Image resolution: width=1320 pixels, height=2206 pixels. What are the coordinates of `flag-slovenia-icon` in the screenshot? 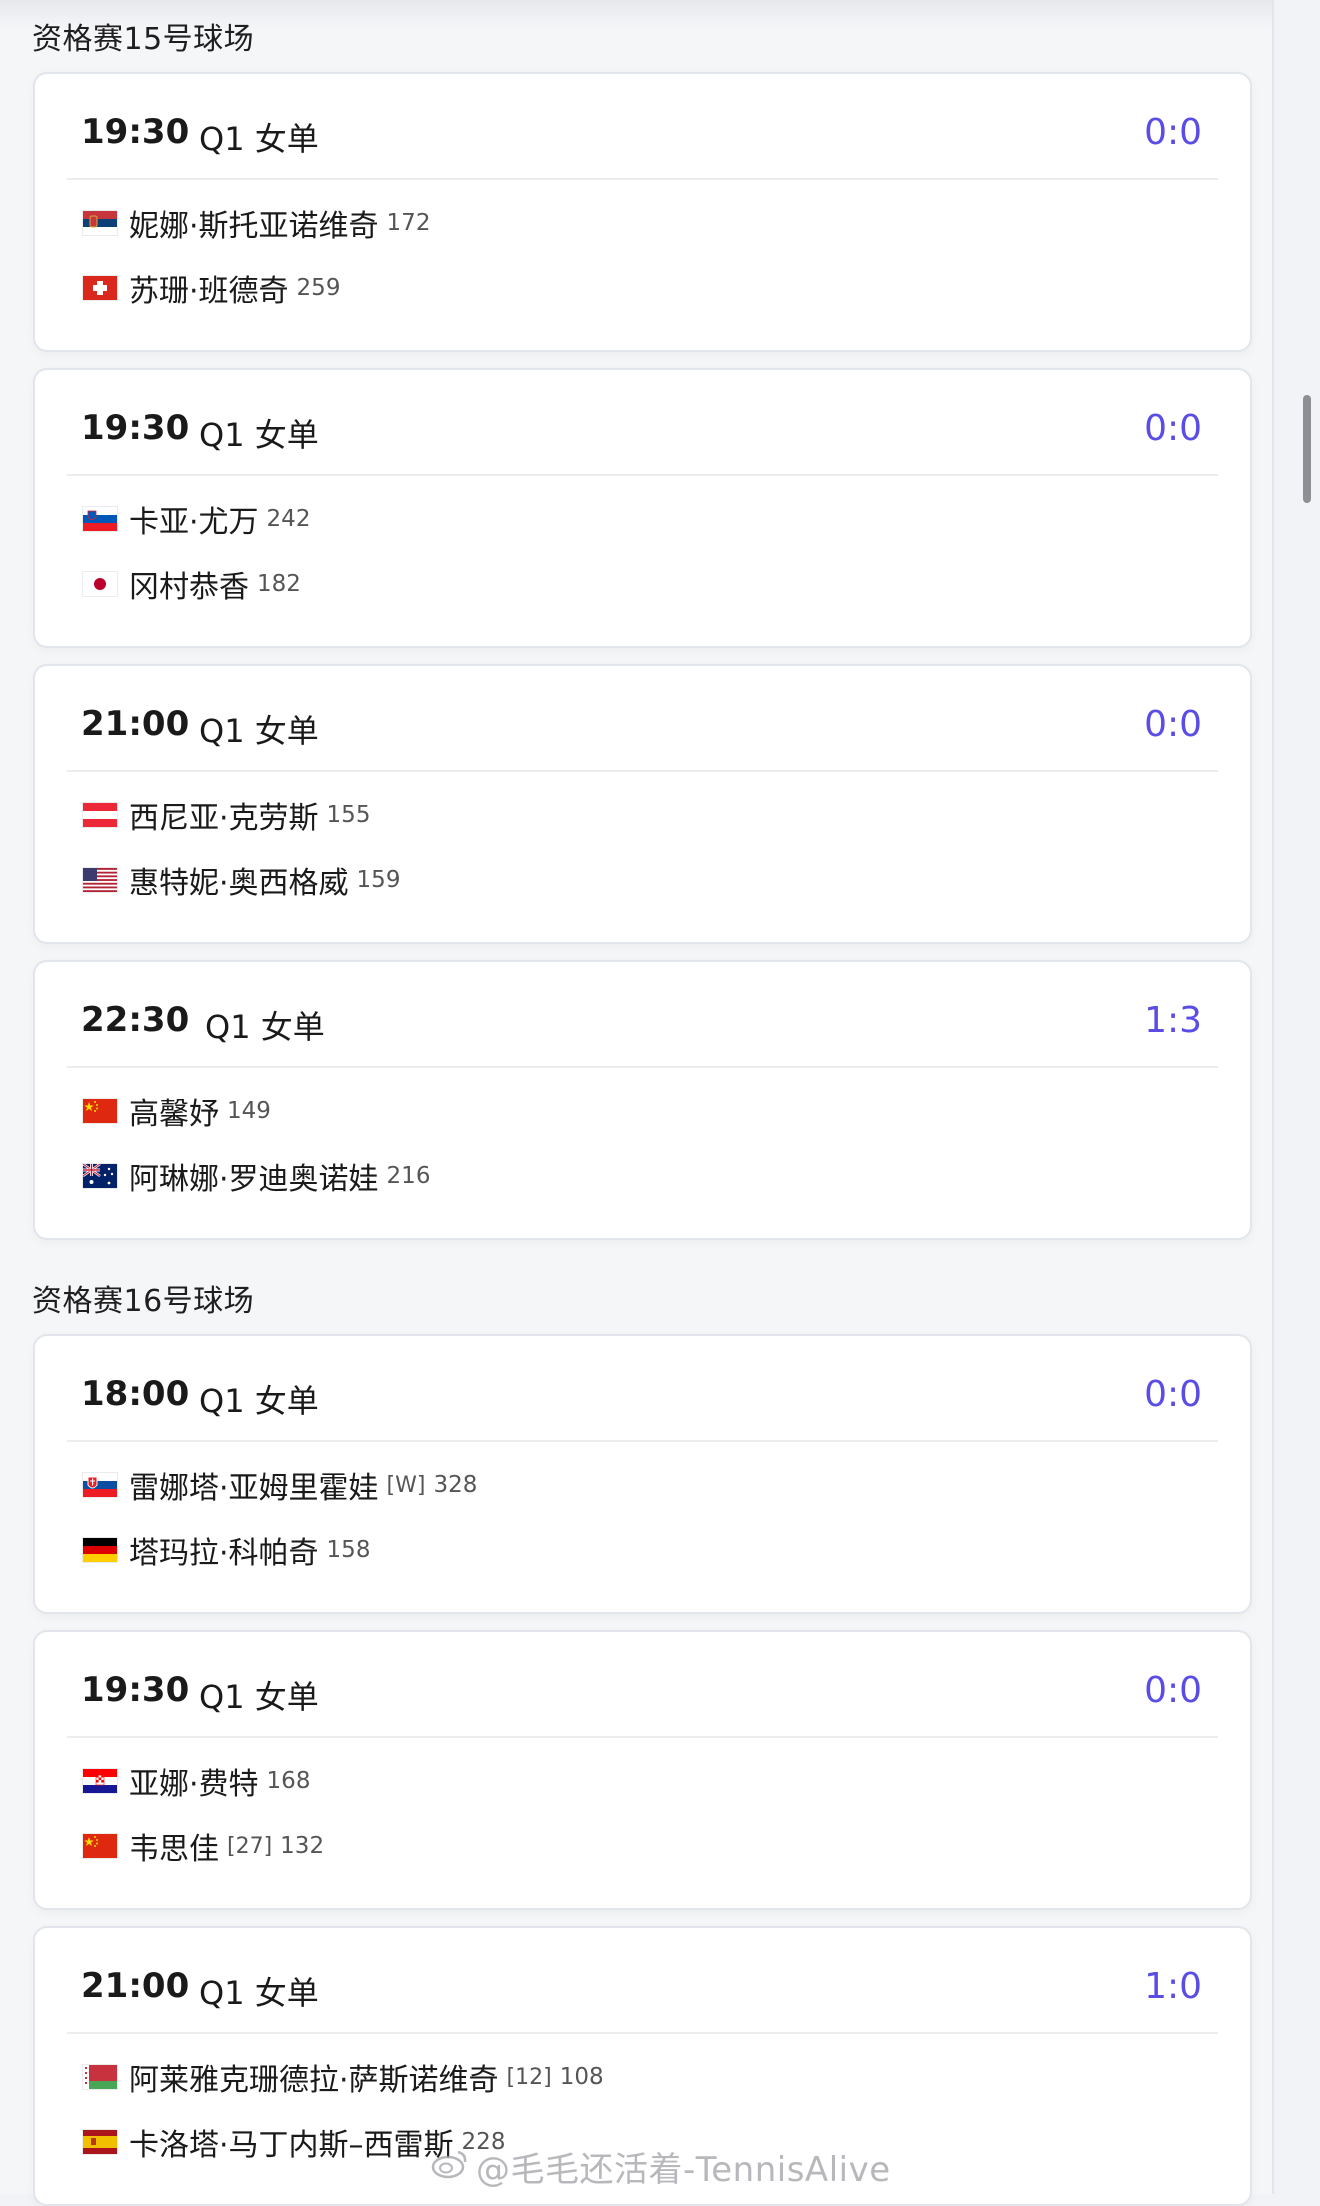 It's located at (100, 519).